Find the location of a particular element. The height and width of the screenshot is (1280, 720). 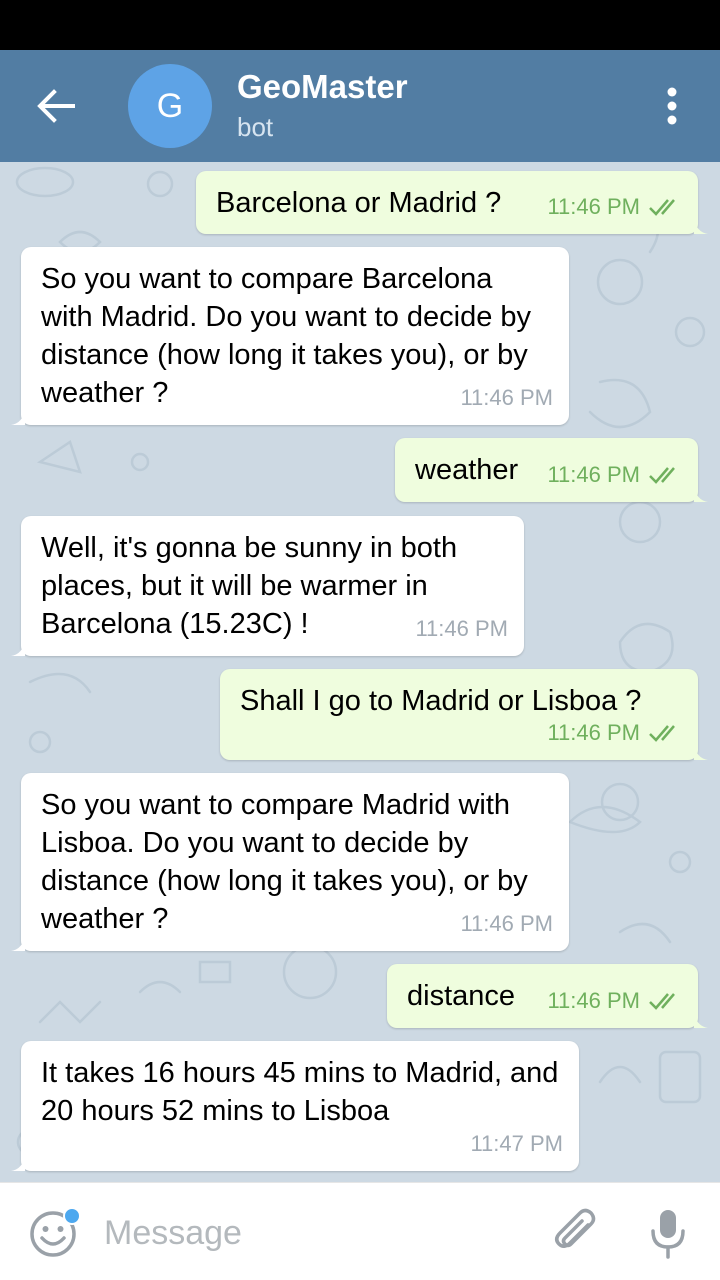

chat-title: GeoMaster is located at coordinates (322, 87).